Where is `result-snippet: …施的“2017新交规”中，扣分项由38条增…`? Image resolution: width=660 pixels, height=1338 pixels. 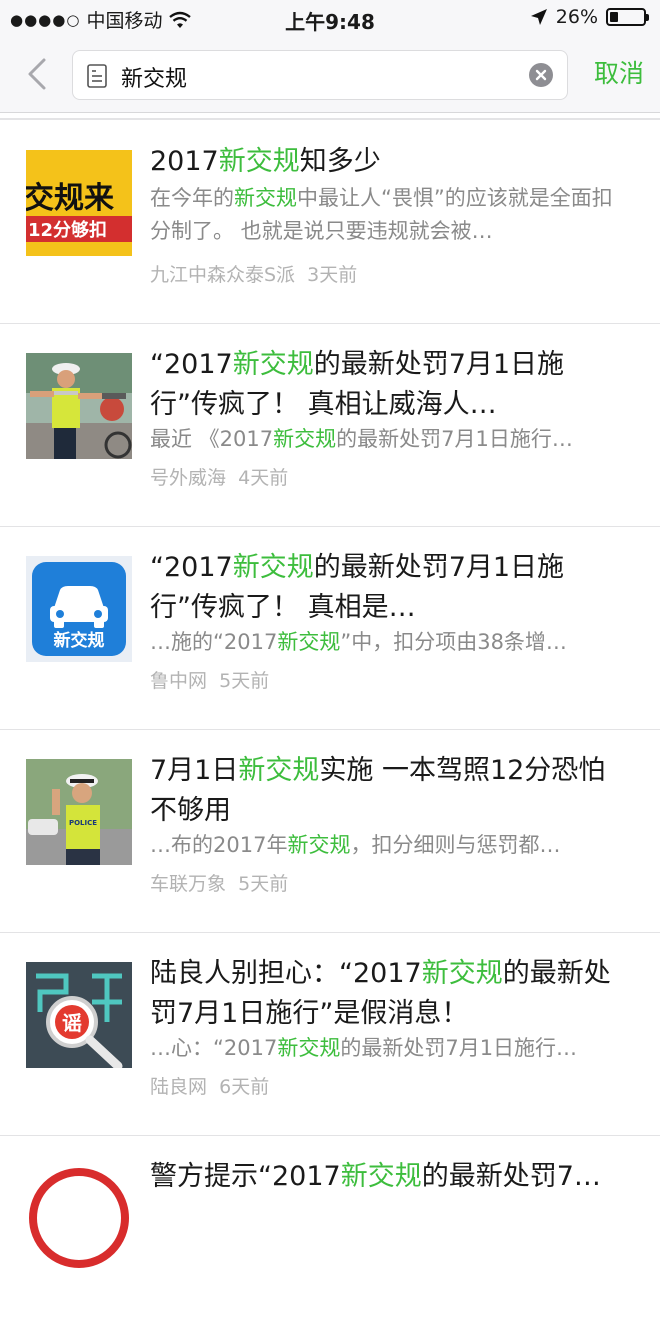 result-snippet: …施的“2017新交规”中，扣分项由38条增… is located at coordinates (358, 642).